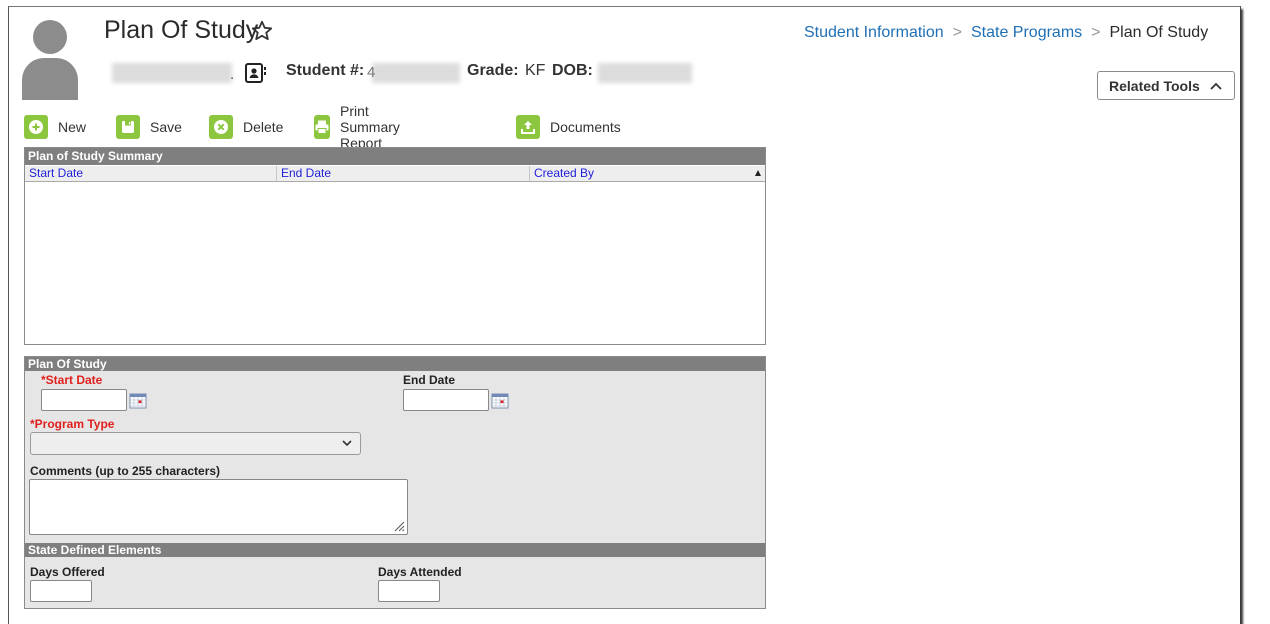 This screenshot has width=1270, height=624. What do you see at coordinates (528, 127) in the screenshot?
I see `upload-icon` at bounding box center [528, 127].